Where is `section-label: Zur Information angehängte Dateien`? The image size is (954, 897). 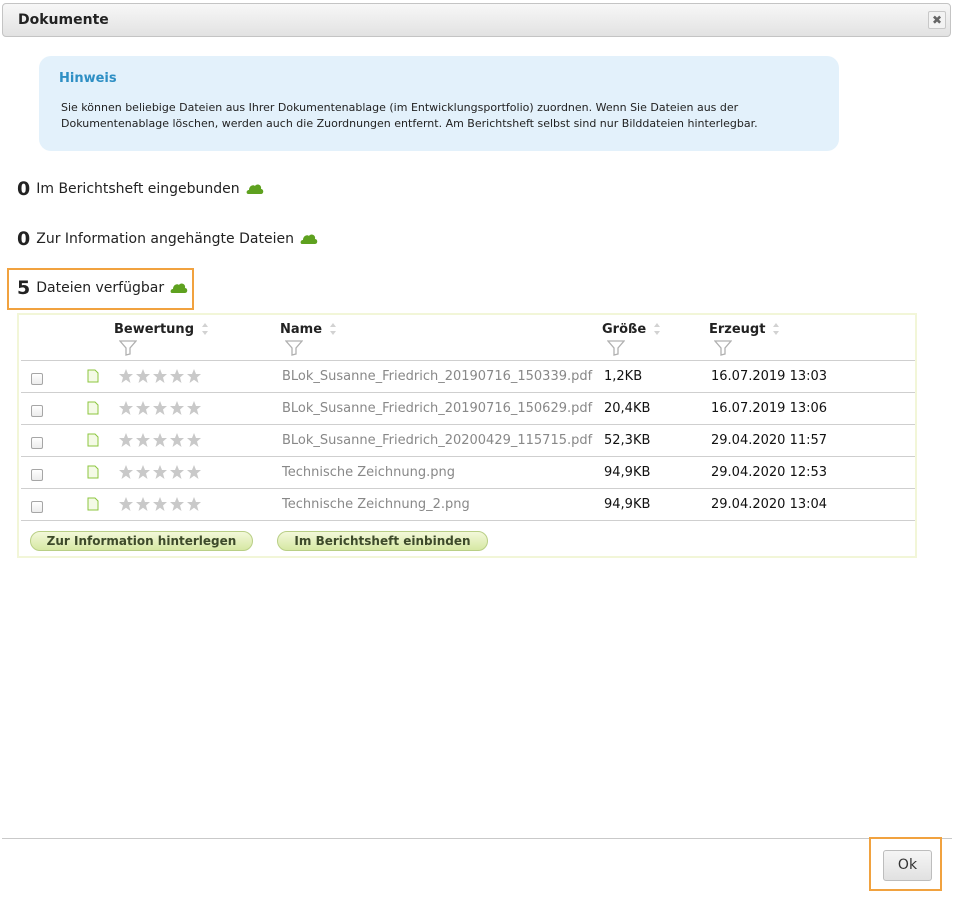
section-label: Zur Information angehängte Dateien is located at coordinates (165, 239).